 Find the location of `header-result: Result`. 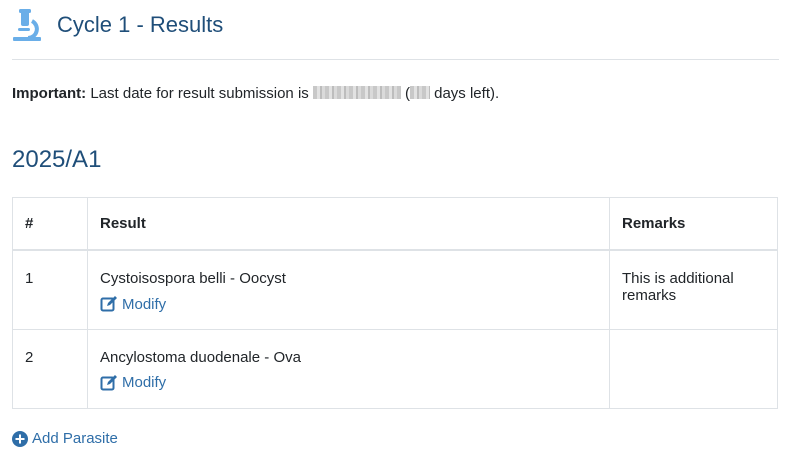

header-result: Result is located at coordinates (348, 224).